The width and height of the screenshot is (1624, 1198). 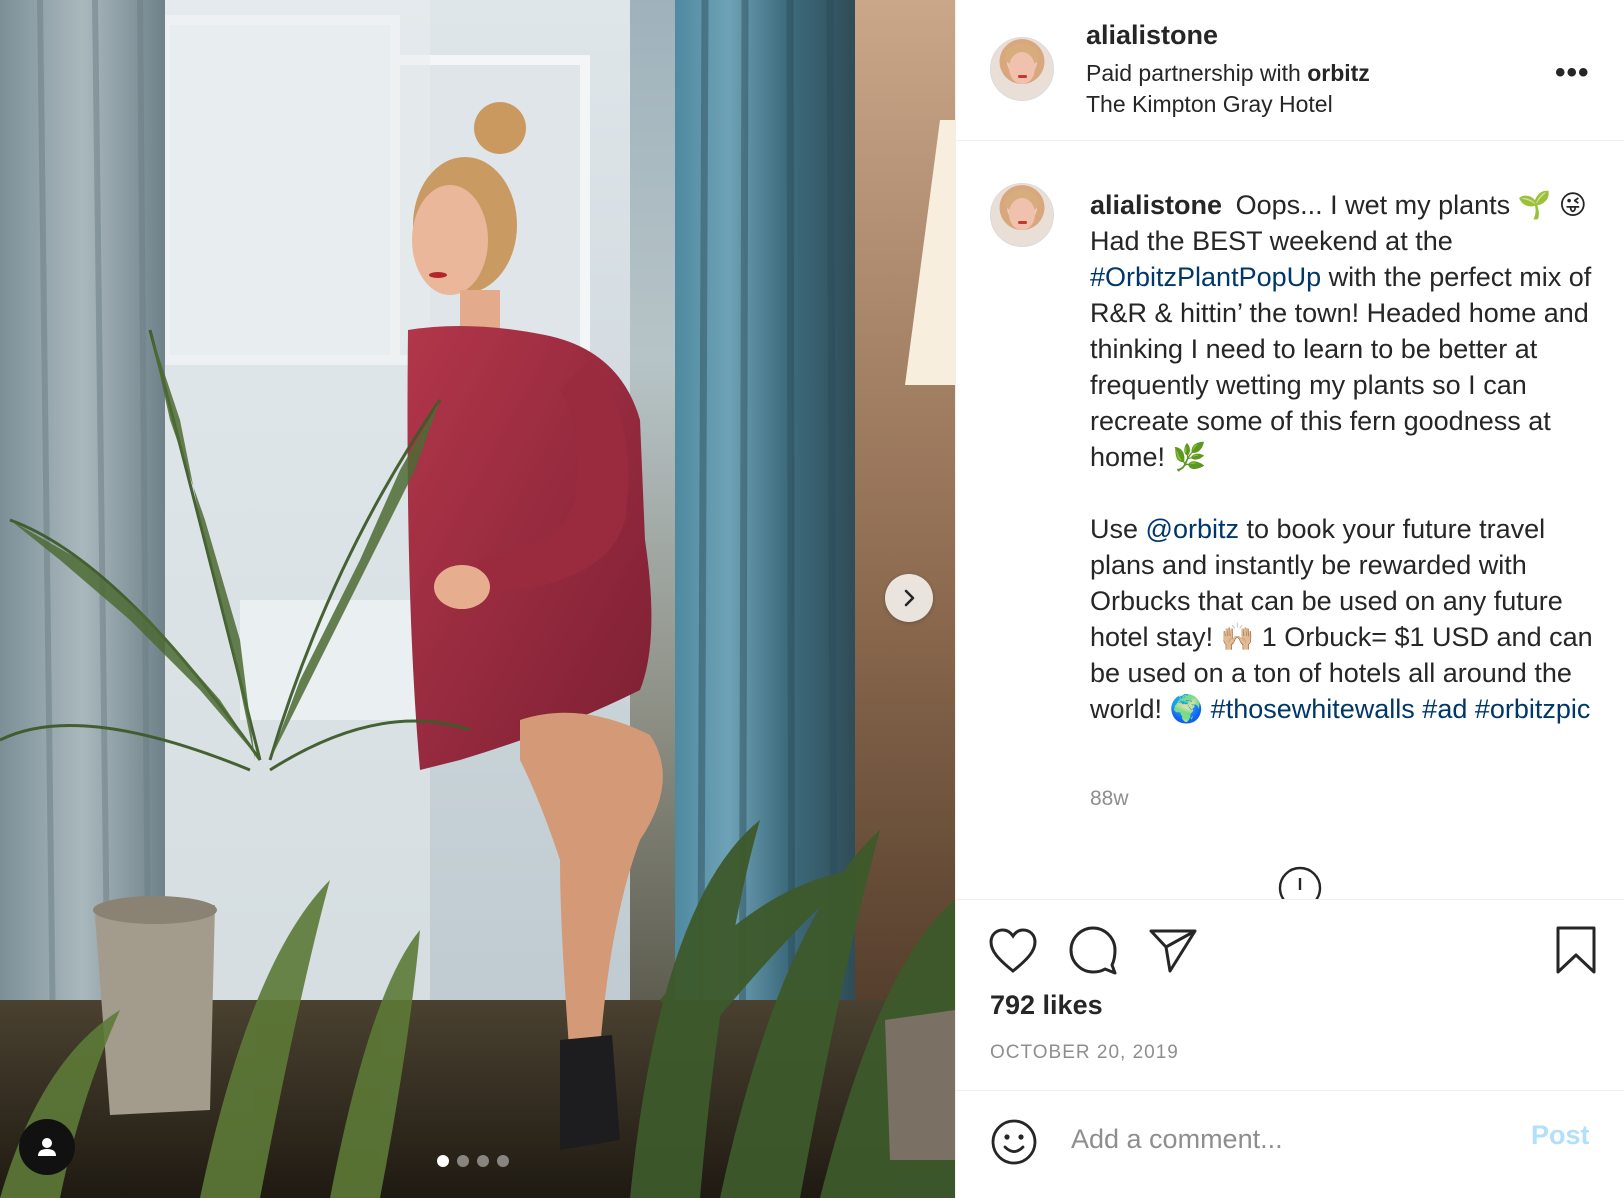 I want to click on caption-avatar, so click(x=1022, y=215).